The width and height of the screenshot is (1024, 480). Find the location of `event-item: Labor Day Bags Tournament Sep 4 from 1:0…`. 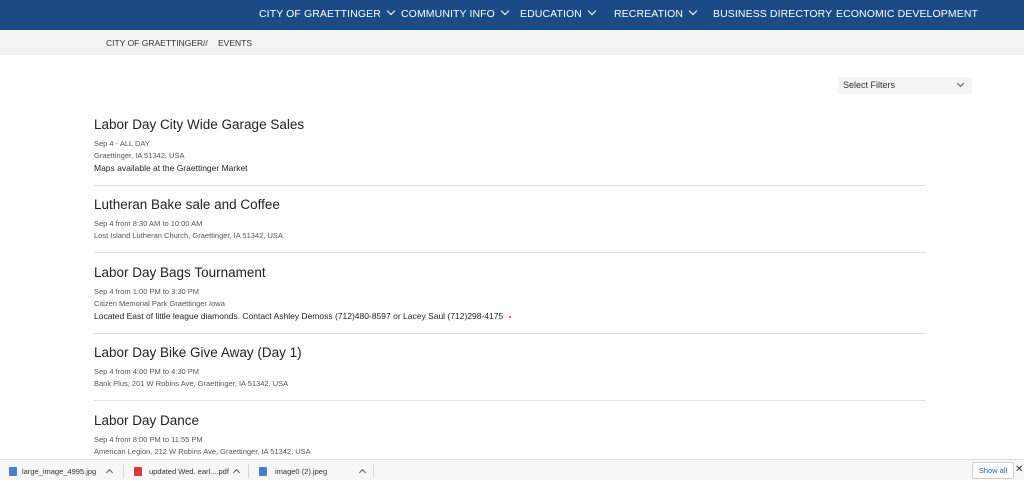

event-item: Labor Day Bags Tournament Sep 4 from 1:0… is located at coordinates (510, 293).